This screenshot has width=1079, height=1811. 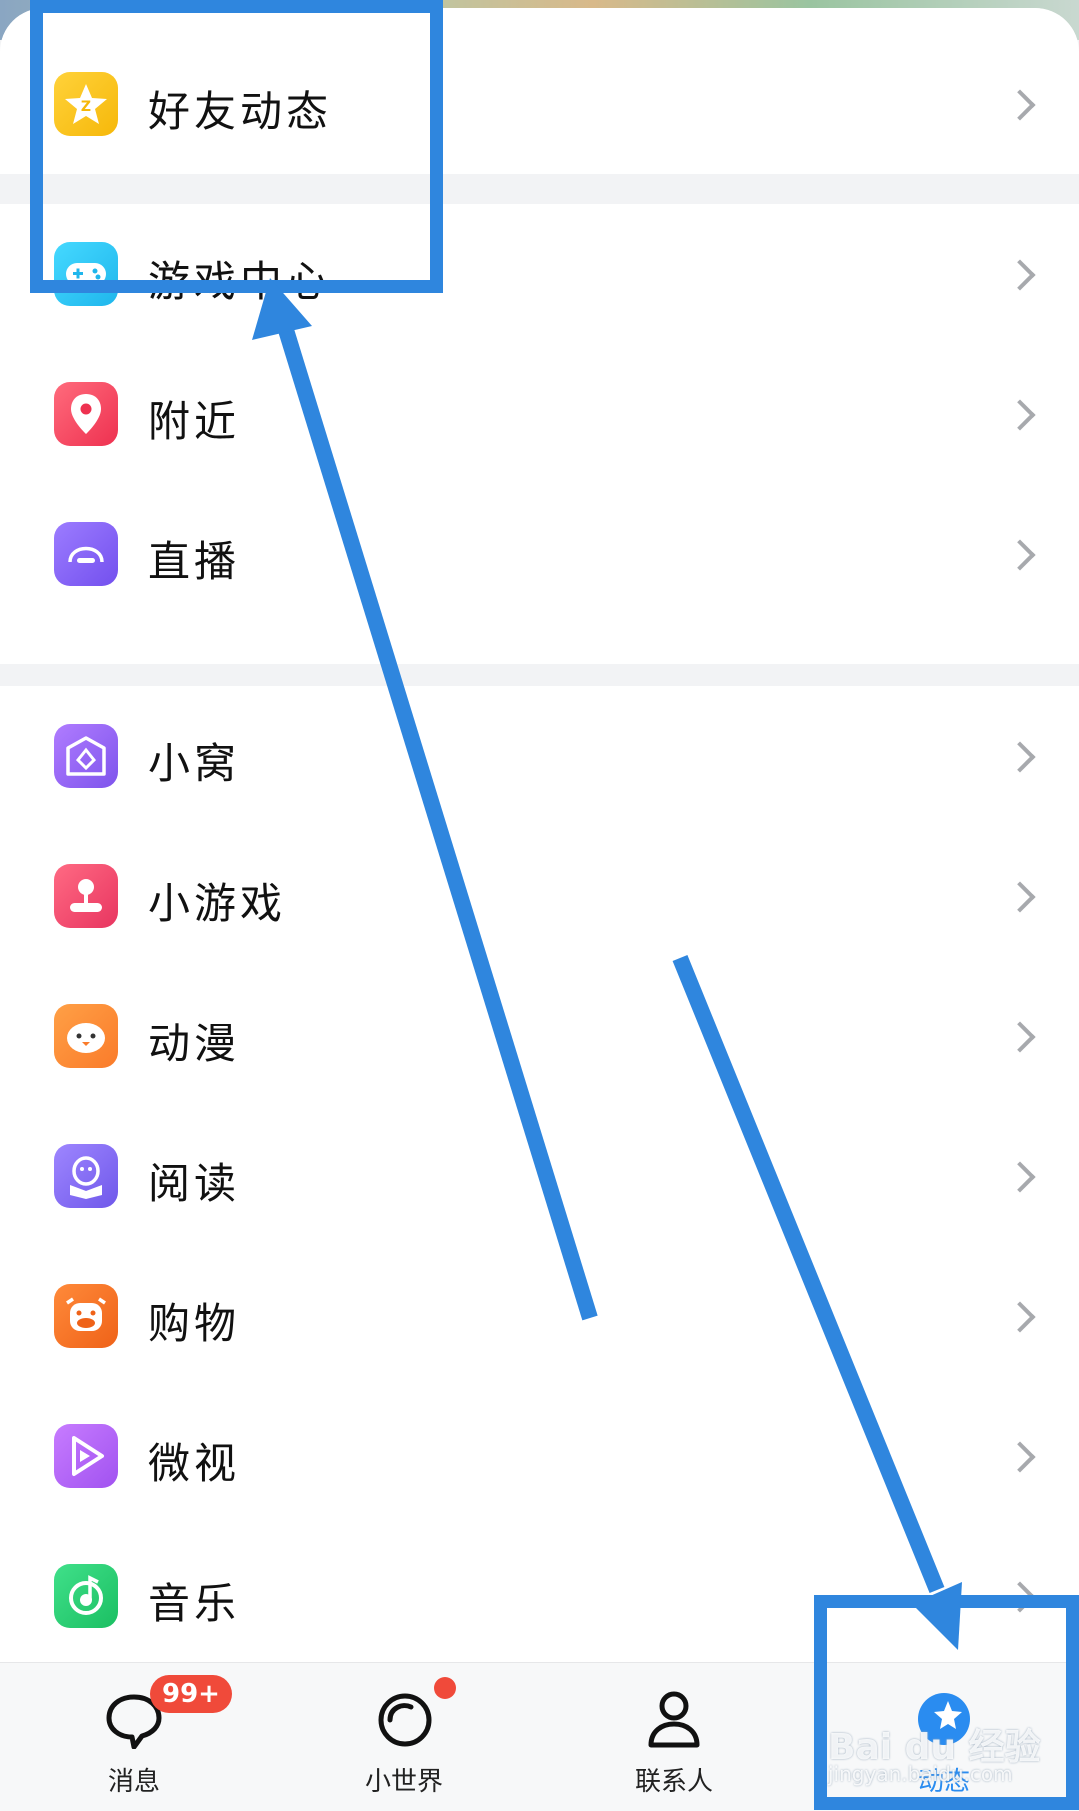 What do you see at coordinates (282, 309) in the screenshot?
I see `arrowhead-up-icon` at bounding box center [282, 309].